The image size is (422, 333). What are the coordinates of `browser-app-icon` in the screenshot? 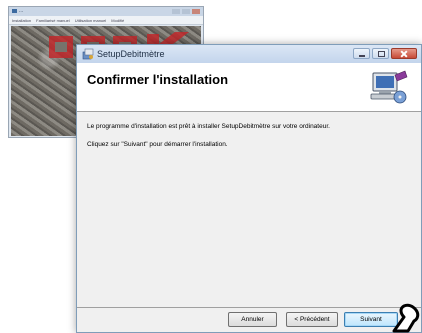 It's located at (14, 11).